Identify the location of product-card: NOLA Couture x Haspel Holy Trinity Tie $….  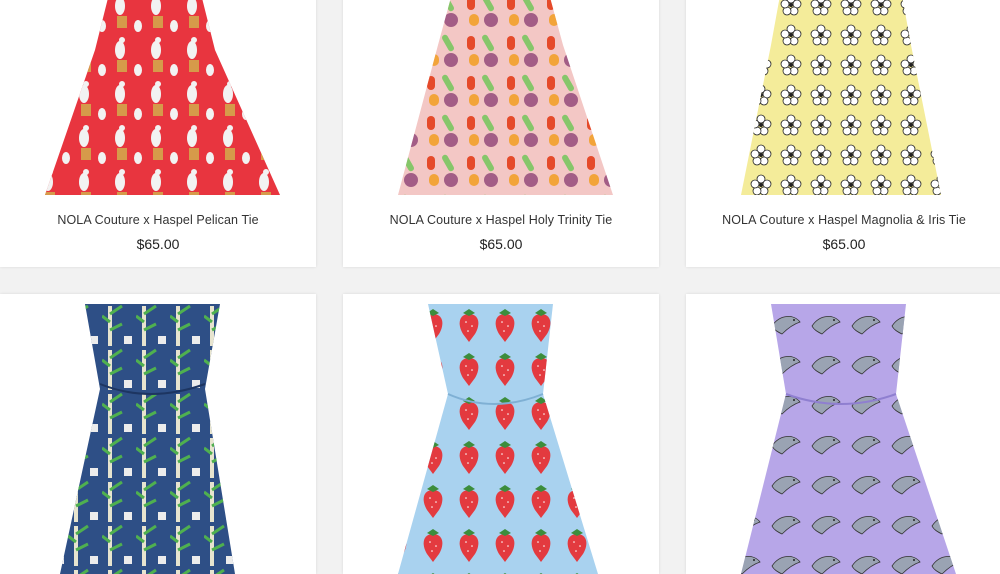
(501, 133).